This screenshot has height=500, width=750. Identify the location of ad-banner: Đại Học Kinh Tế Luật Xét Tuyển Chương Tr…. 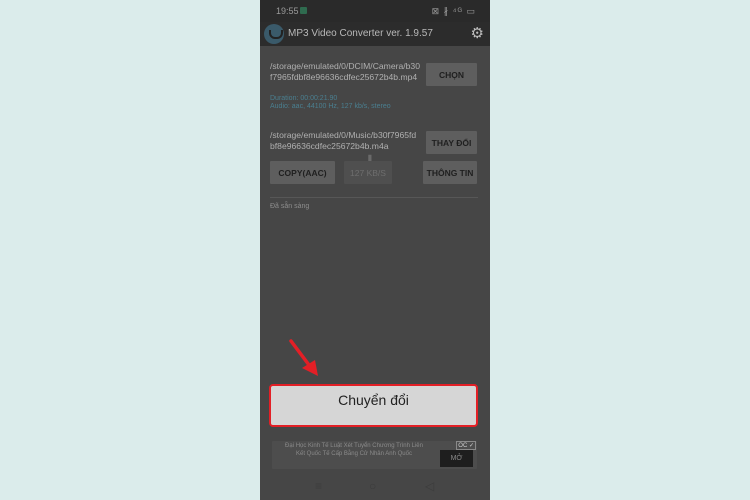
(374, 455).